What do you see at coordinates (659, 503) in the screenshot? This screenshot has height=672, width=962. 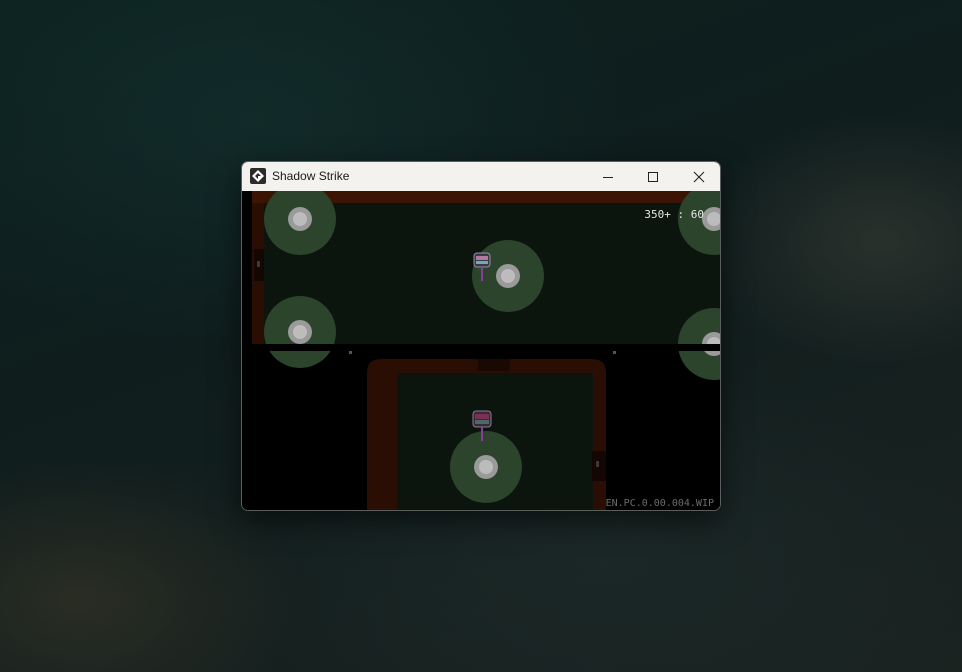 I see `version-label: EN.PC.0.00.004.WIP` at bounding box center [659, 503].